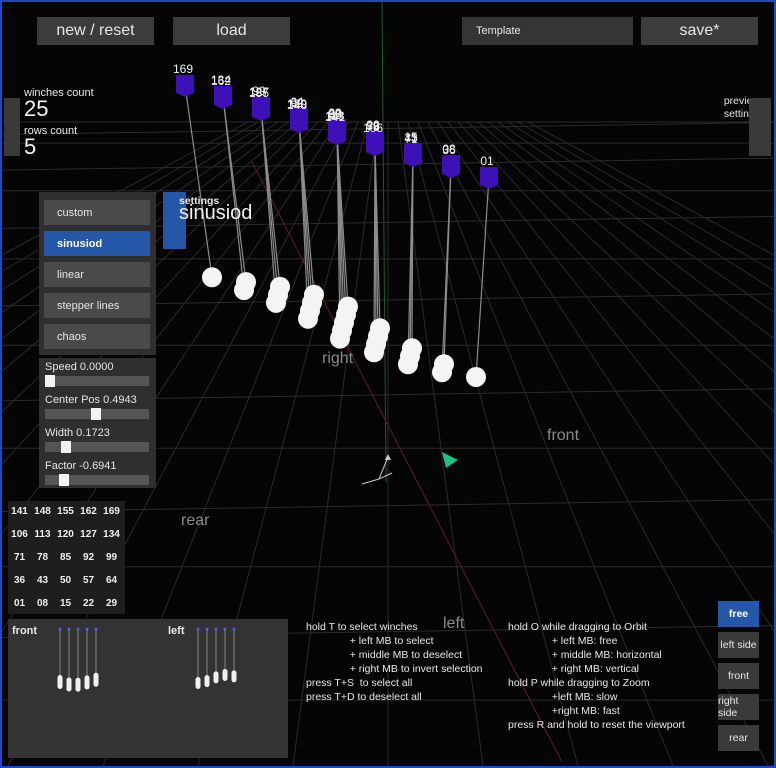  I want to click on slider-label-0: Speed 0.0000, so click(79, 367).